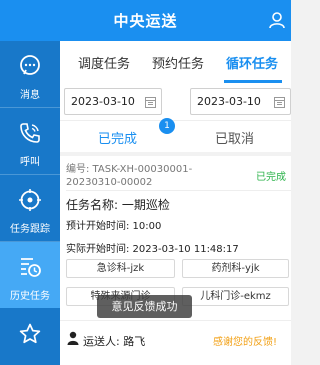 This screenshot has height=365, width=320. Describe the element at coordinates (245, 342) in the screenshot. I see `feedback-message: 感谢您的反馈!` at that location.